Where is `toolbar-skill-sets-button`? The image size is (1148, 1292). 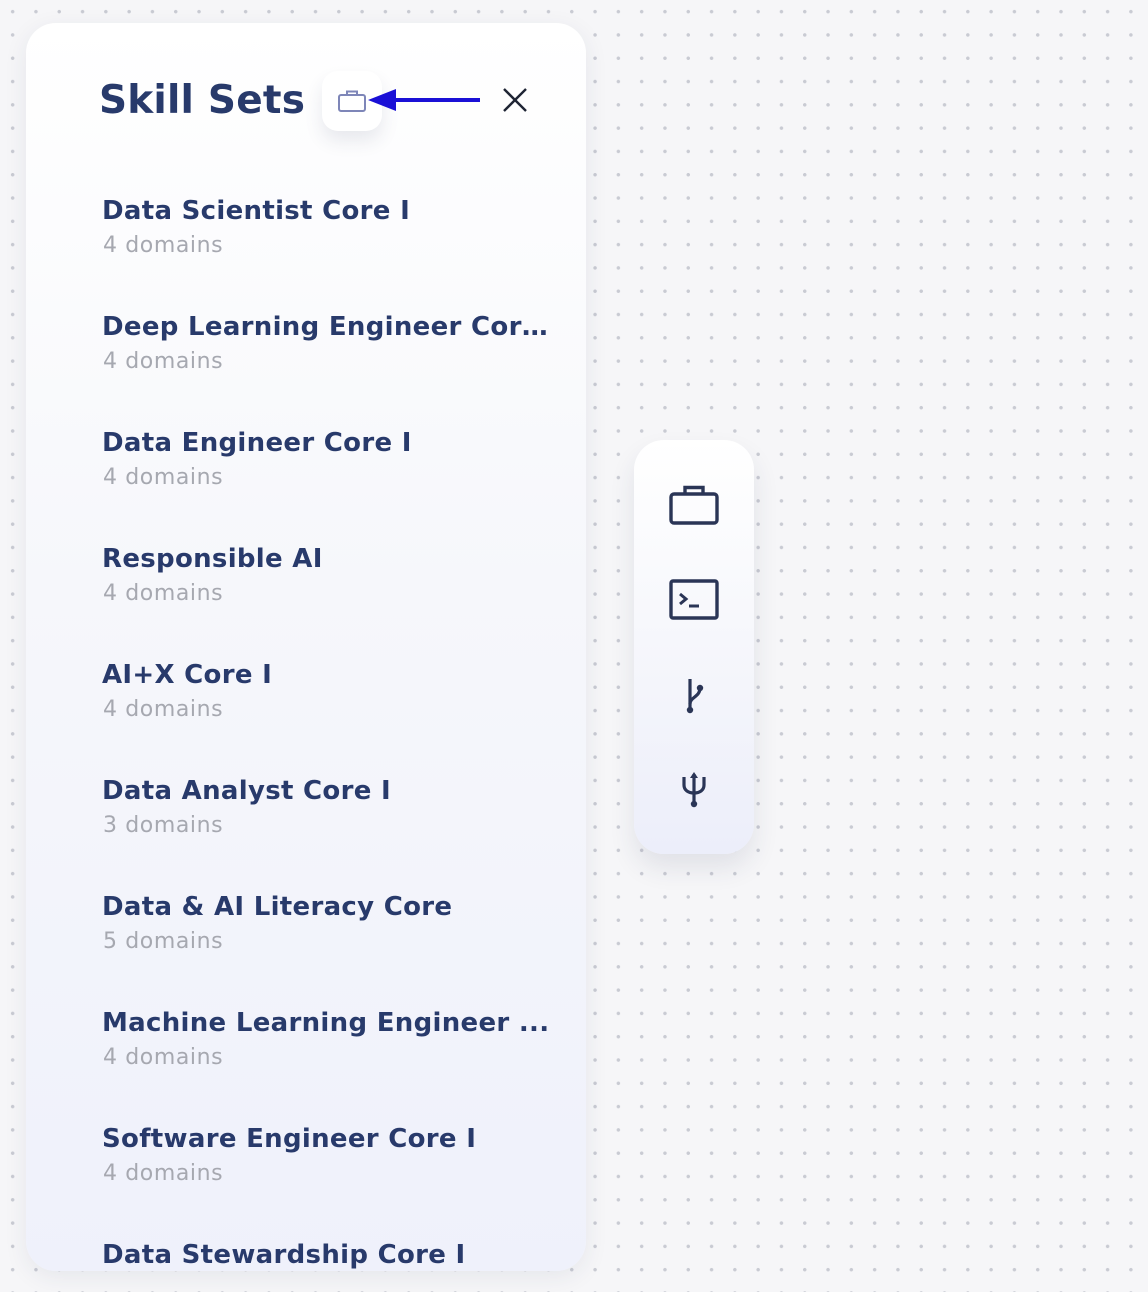
toolbar-skill-sets-button is located at coordinates (694, 505).